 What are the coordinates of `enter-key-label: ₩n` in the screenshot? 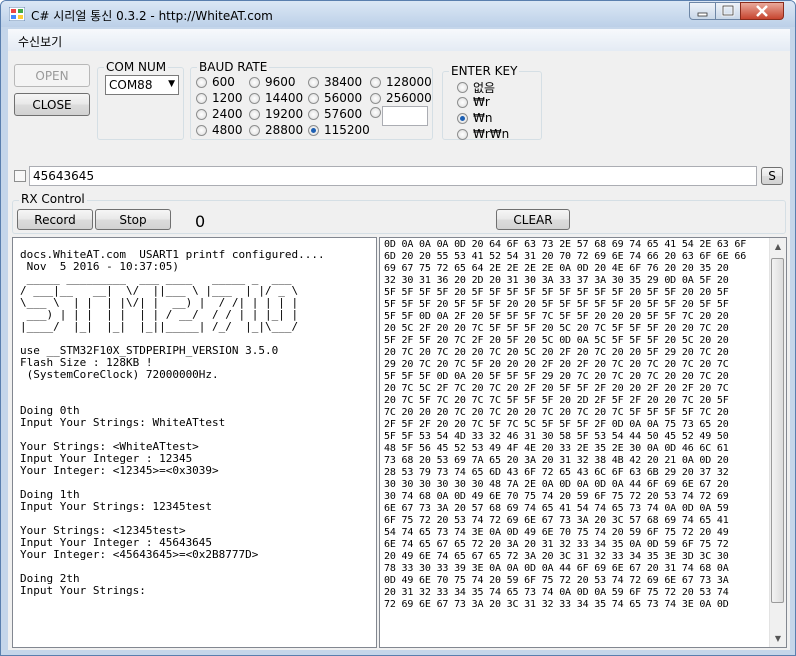 It's located at (483, 118).